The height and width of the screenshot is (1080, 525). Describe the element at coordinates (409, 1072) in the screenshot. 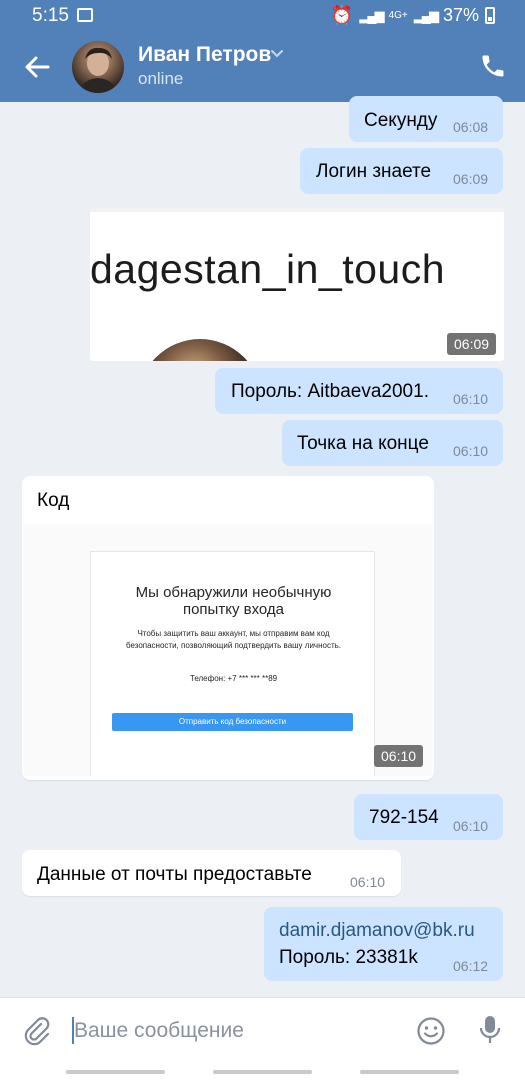

I see `nav-back-button` at that location.